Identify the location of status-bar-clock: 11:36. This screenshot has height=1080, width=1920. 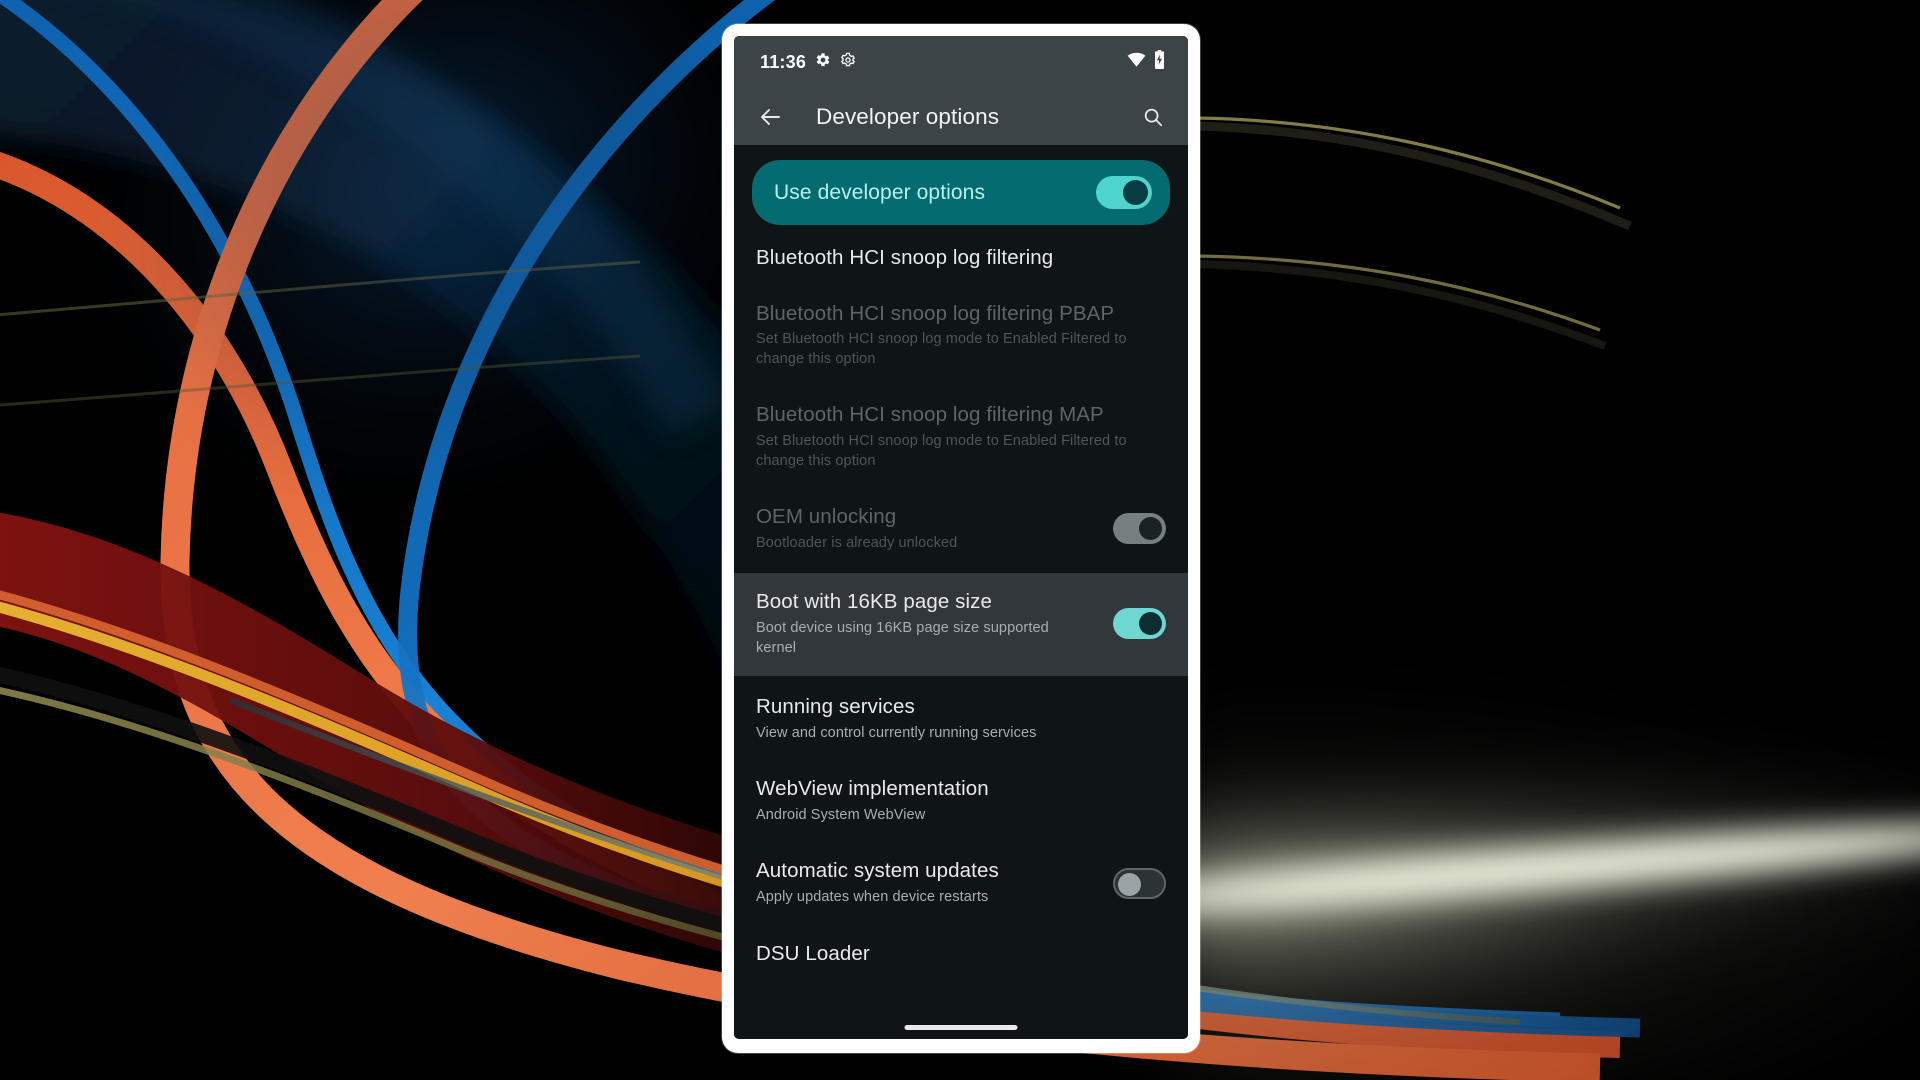
(783, 61).